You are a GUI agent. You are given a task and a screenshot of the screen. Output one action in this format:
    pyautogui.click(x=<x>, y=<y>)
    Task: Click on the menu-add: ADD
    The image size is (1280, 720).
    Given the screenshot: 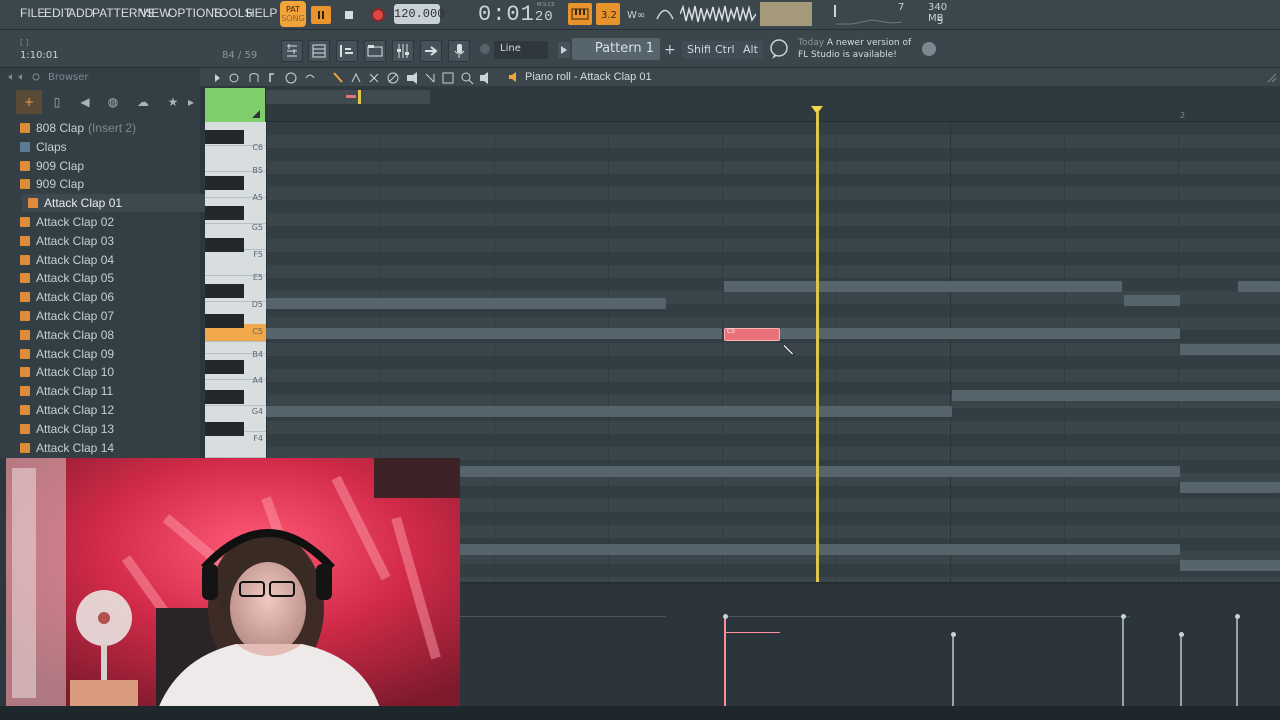 What is the action you would take?
    pyautogui.click(x=80, y=13)
    